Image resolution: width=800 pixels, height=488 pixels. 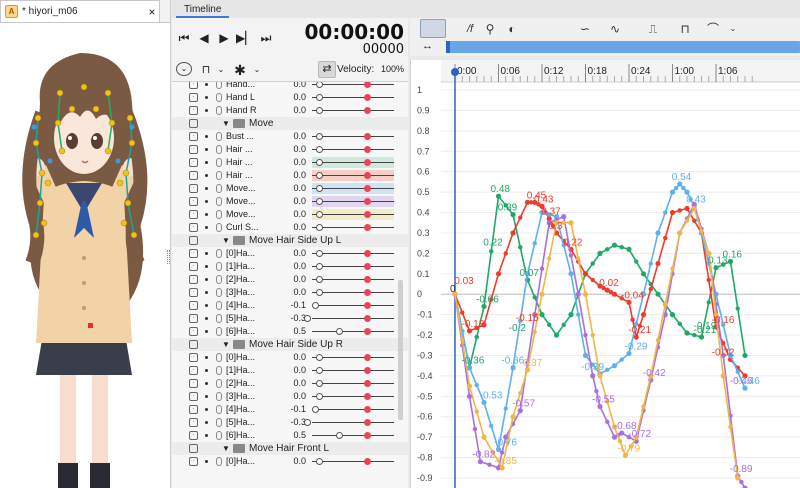 What do you see at coordinates (713, 29) in the screenshot?
I see `curve-bezier-icon: ⌒` at bounding box center [713, 29].